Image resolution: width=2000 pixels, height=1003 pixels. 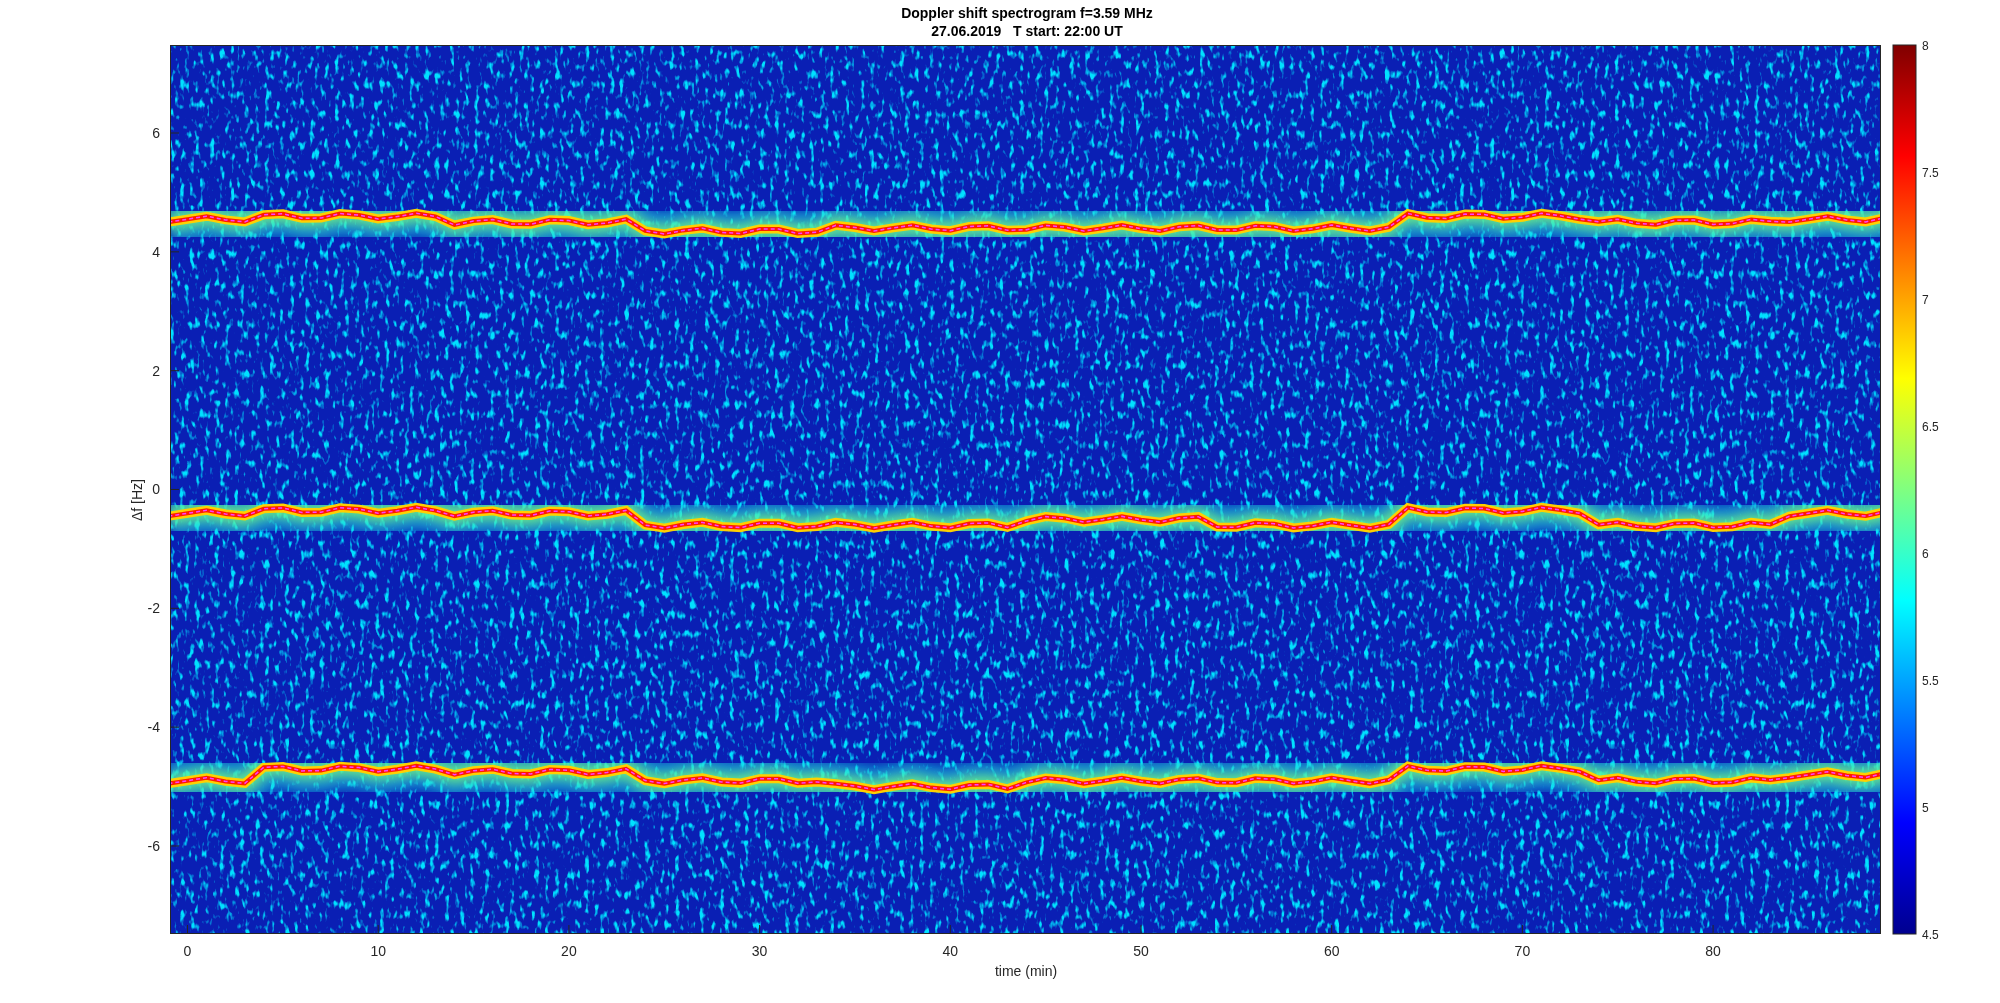 I want to click on colorbar-tick-label: 7, so click(x=1925, y=300).